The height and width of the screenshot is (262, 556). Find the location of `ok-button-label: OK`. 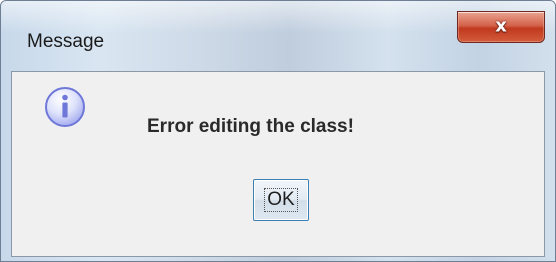

ok-button-label: OK is located at coordinates (281, 200).